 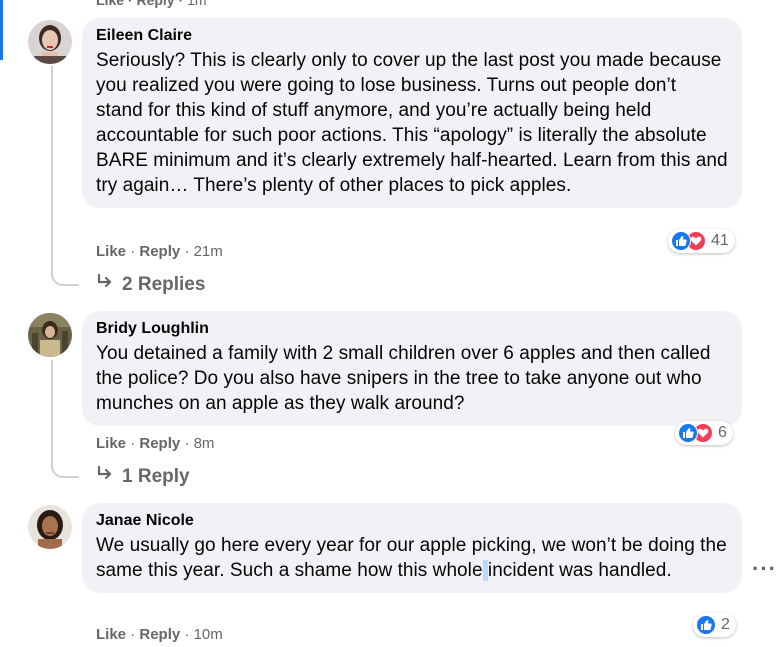 I want to click on comment-timestamp: 1m, so click(x=197, y=4).